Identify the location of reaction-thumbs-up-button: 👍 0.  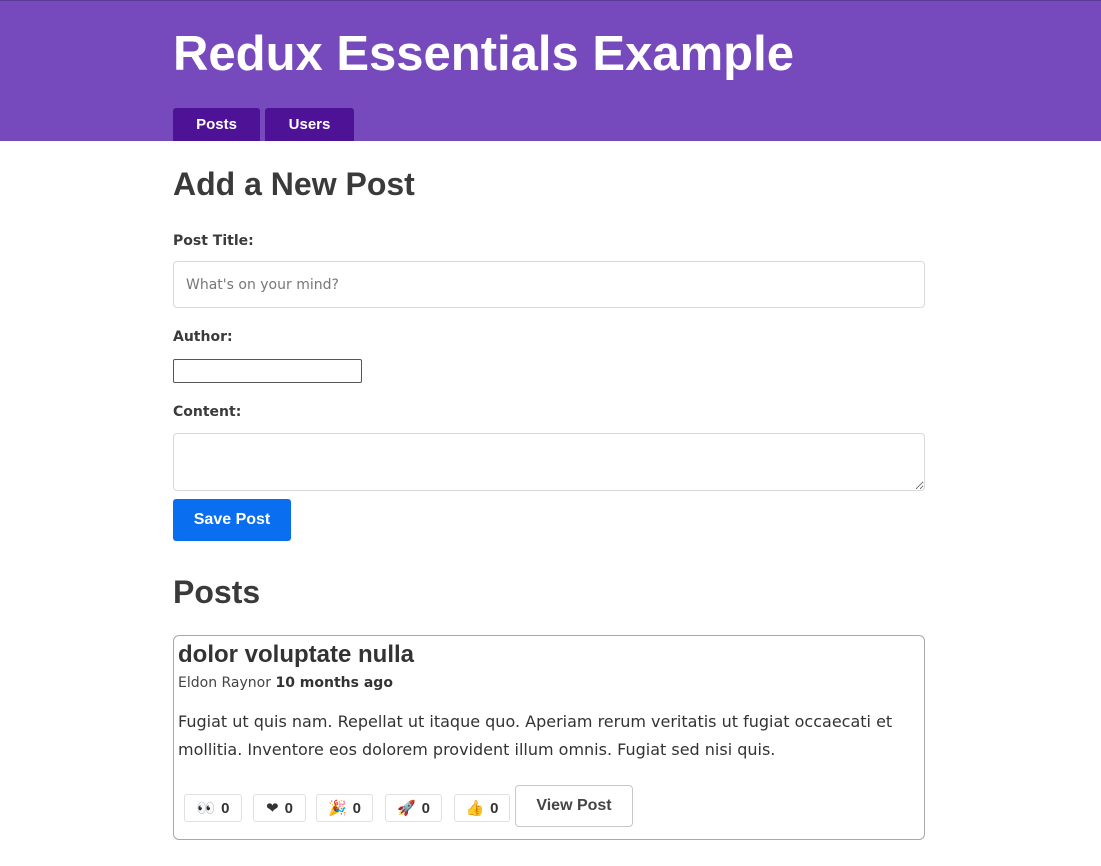
(482, 808).